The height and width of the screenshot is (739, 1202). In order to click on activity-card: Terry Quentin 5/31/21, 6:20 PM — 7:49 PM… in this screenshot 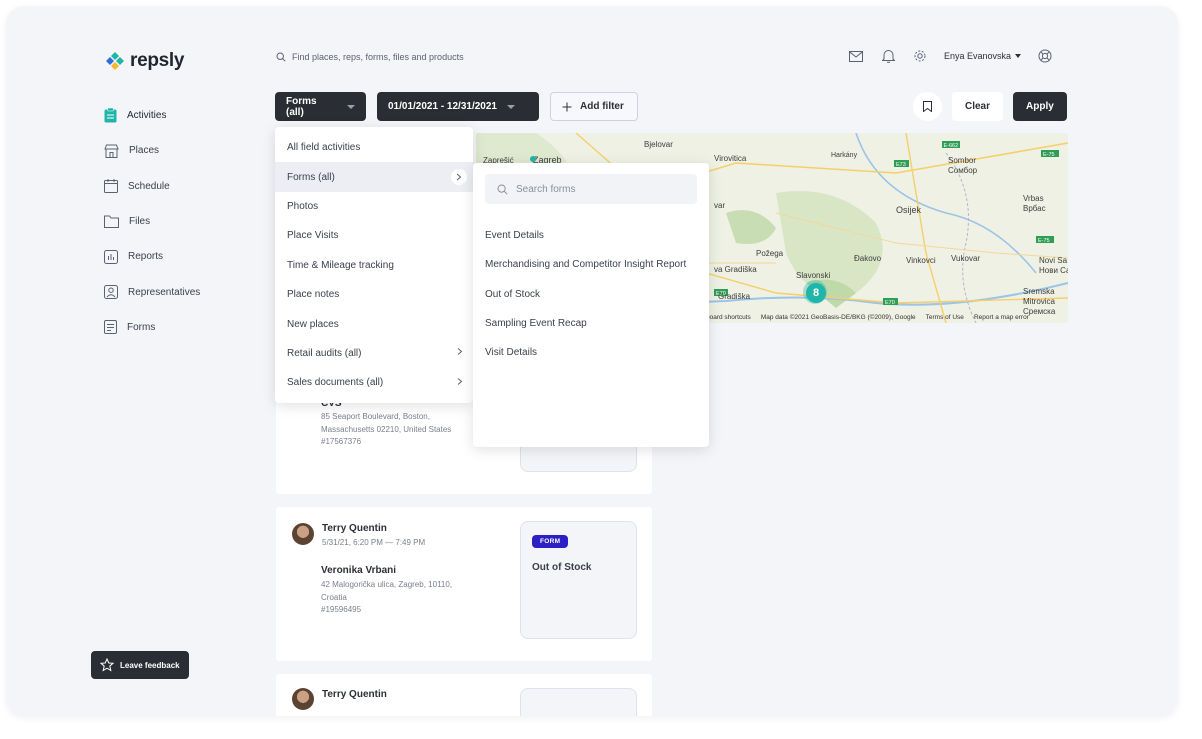, I will do `click(464, 584)`.